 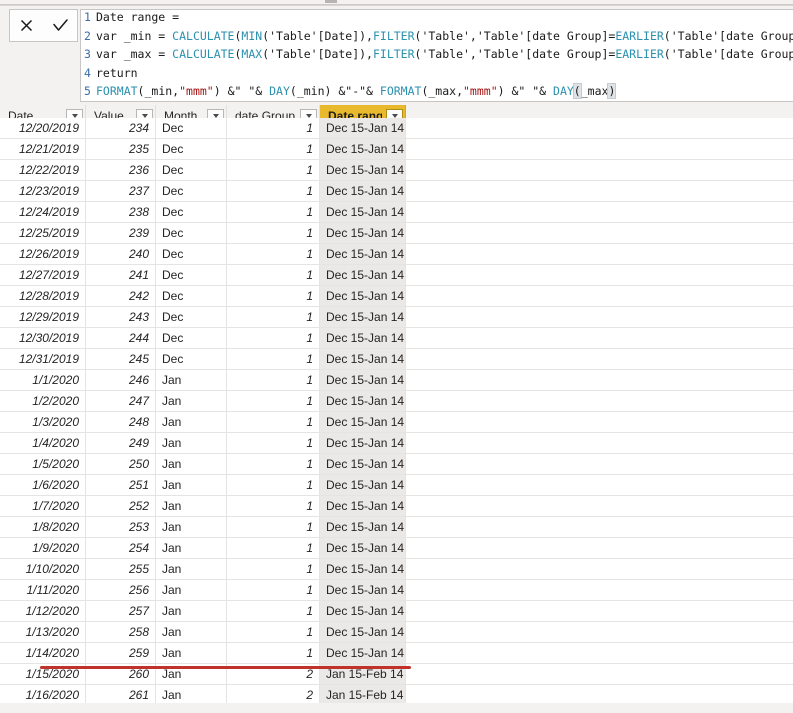 I want to click on table-row: 1/8/2020 253 Jan 1 Dec 15-Jan 14, so click(x=396, y=527).